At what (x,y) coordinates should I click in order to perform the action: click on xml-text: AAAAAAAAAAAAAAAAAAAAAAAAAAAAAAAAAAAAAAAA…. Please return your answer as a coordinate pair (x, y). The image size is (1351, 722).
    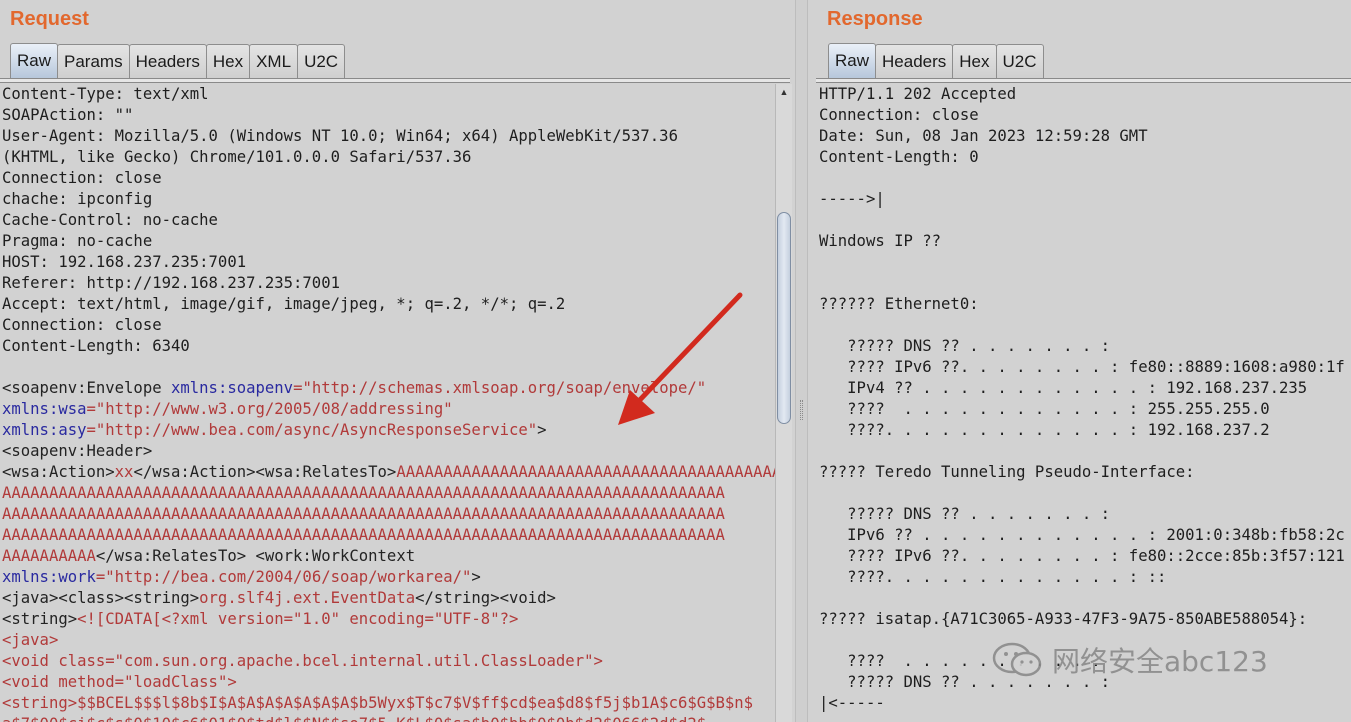
    Looking at the image, I should click on (585, 472).